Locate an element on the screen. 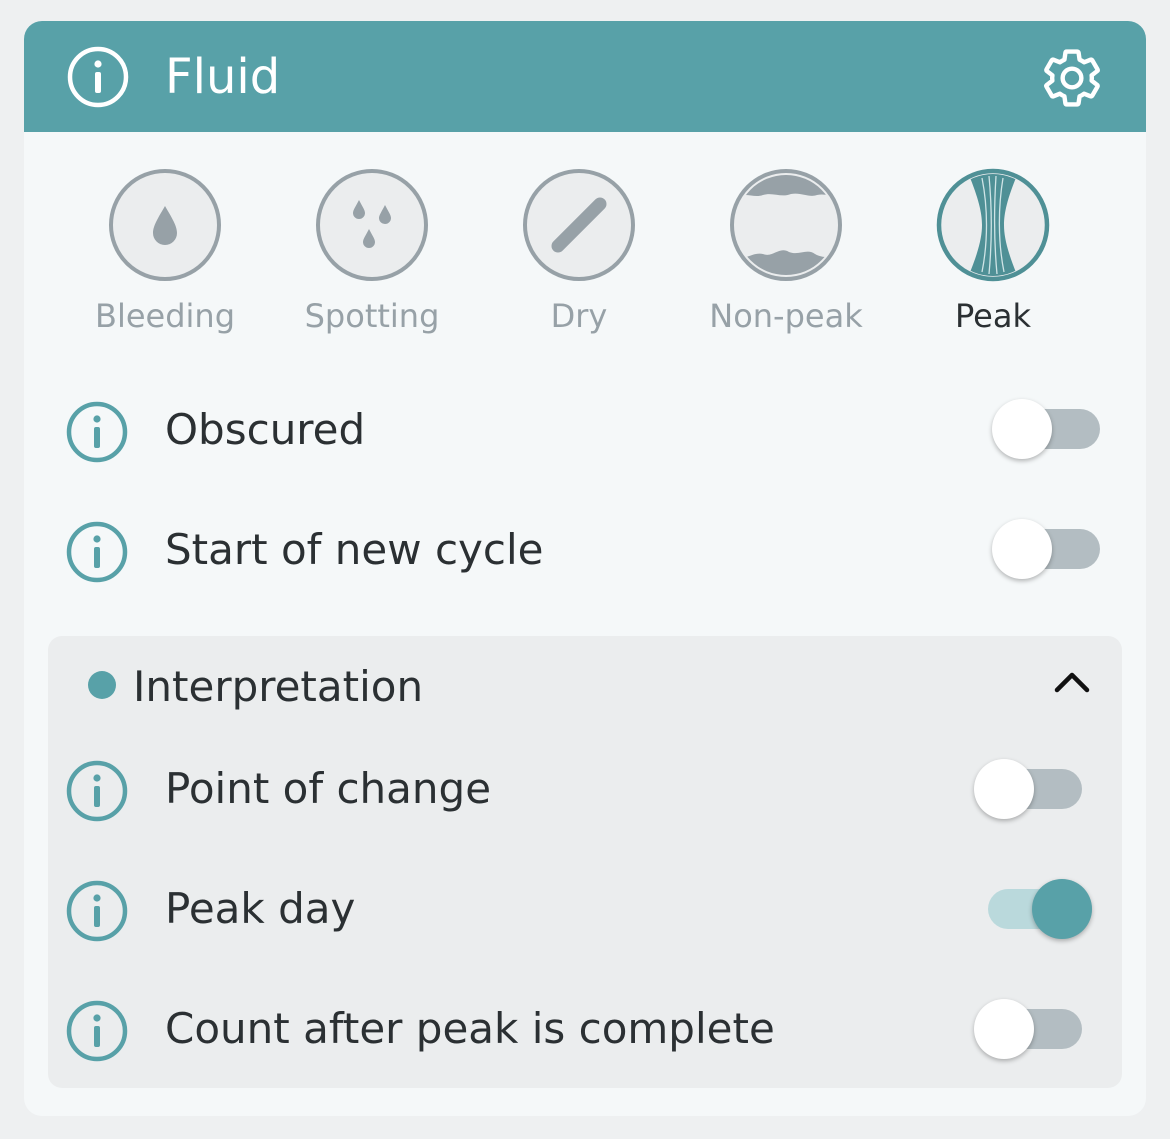  fluid-option-label: Spotting is located at coordinates (372, 316).